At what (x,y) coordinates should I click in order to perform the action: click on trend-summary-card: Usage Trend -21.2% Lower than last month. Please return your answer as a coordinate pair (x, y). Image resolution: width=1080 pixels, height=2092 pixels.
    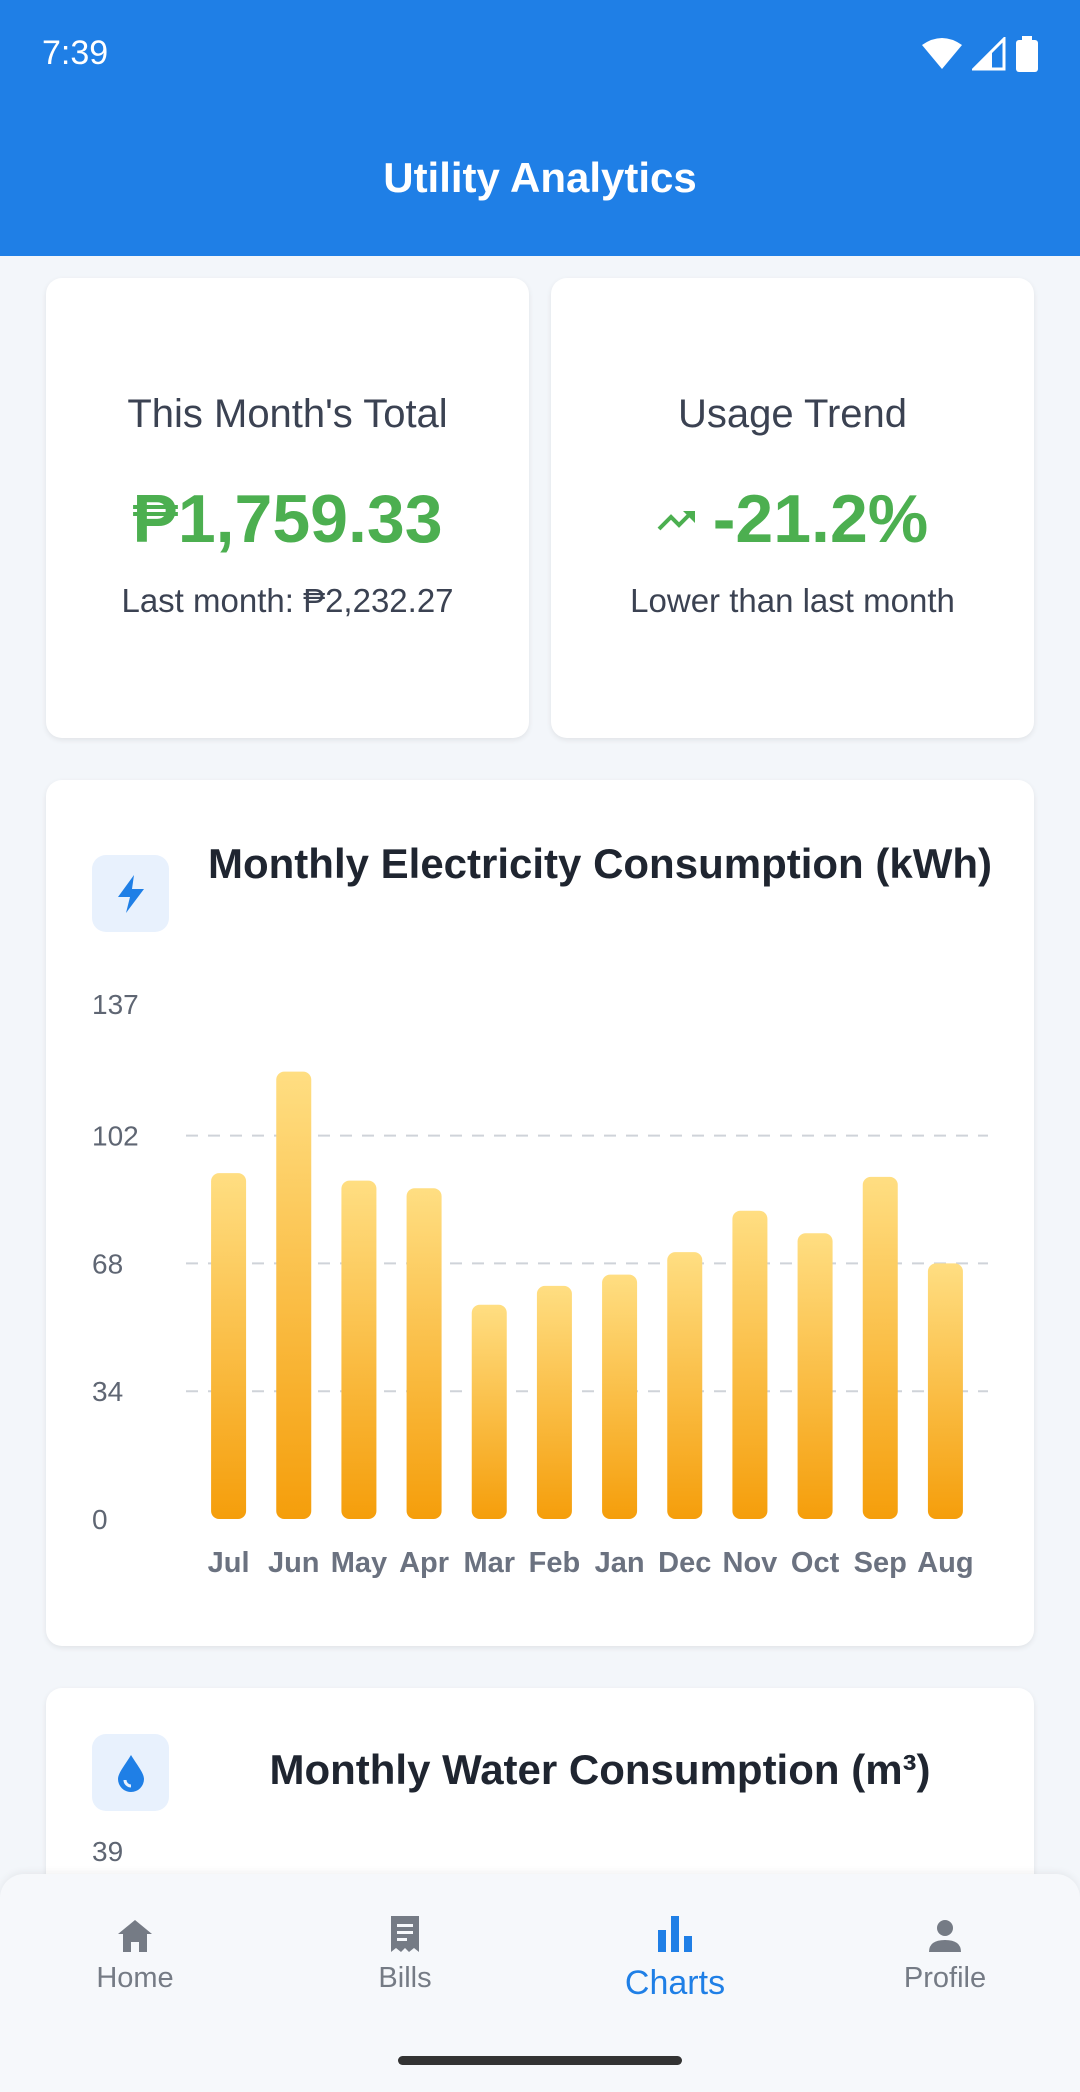
    Looking at the image, I should click on (792, 508).